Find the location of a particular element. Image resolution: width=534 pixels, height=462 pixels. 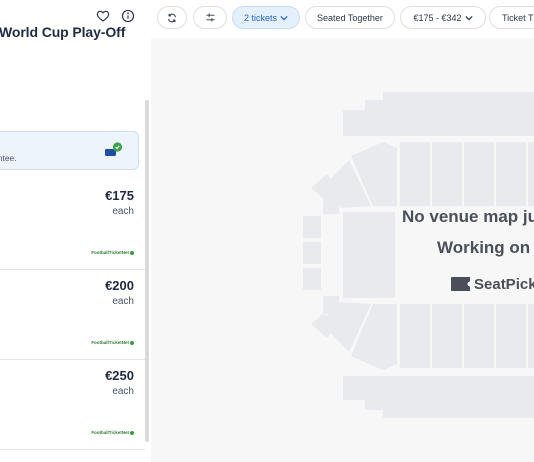

ticket-shield-icon is located at coordinates (113, 151).